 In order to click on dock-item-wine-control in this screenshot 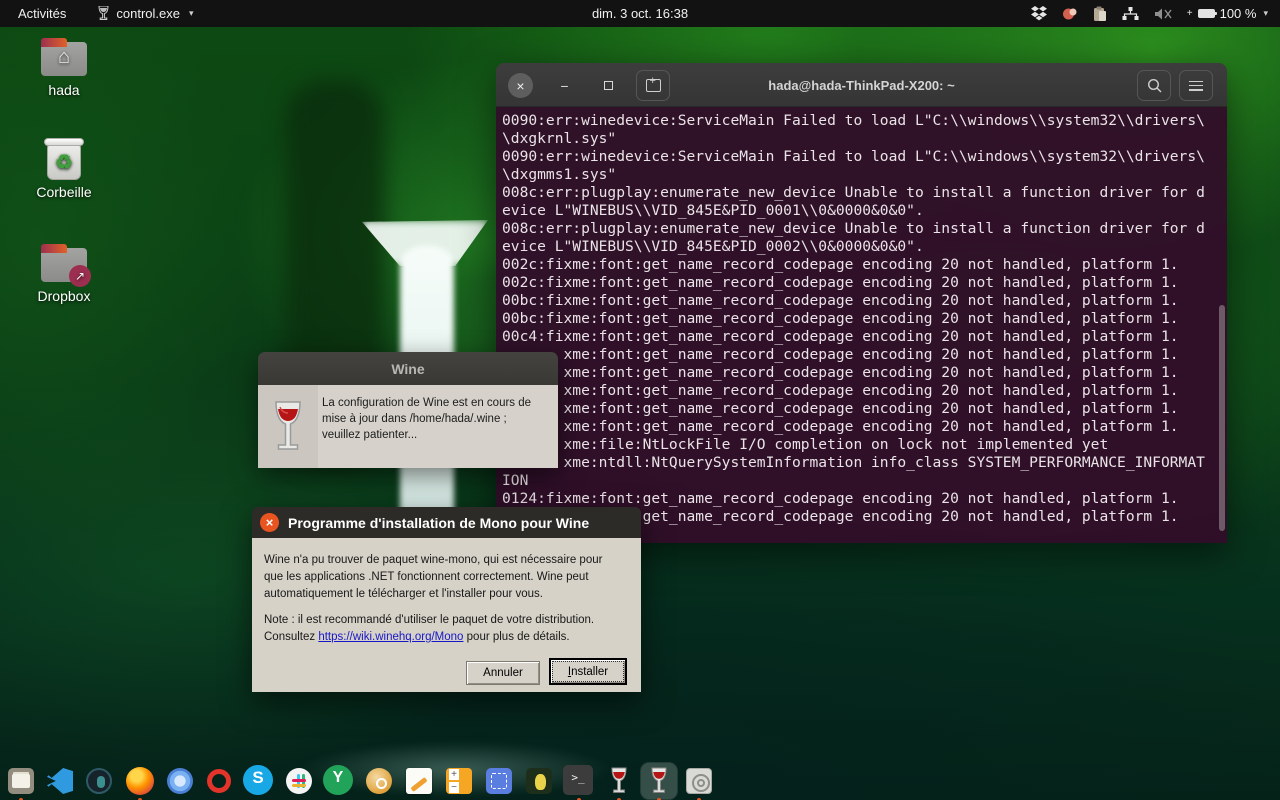, I will do `click(659, 781)`.